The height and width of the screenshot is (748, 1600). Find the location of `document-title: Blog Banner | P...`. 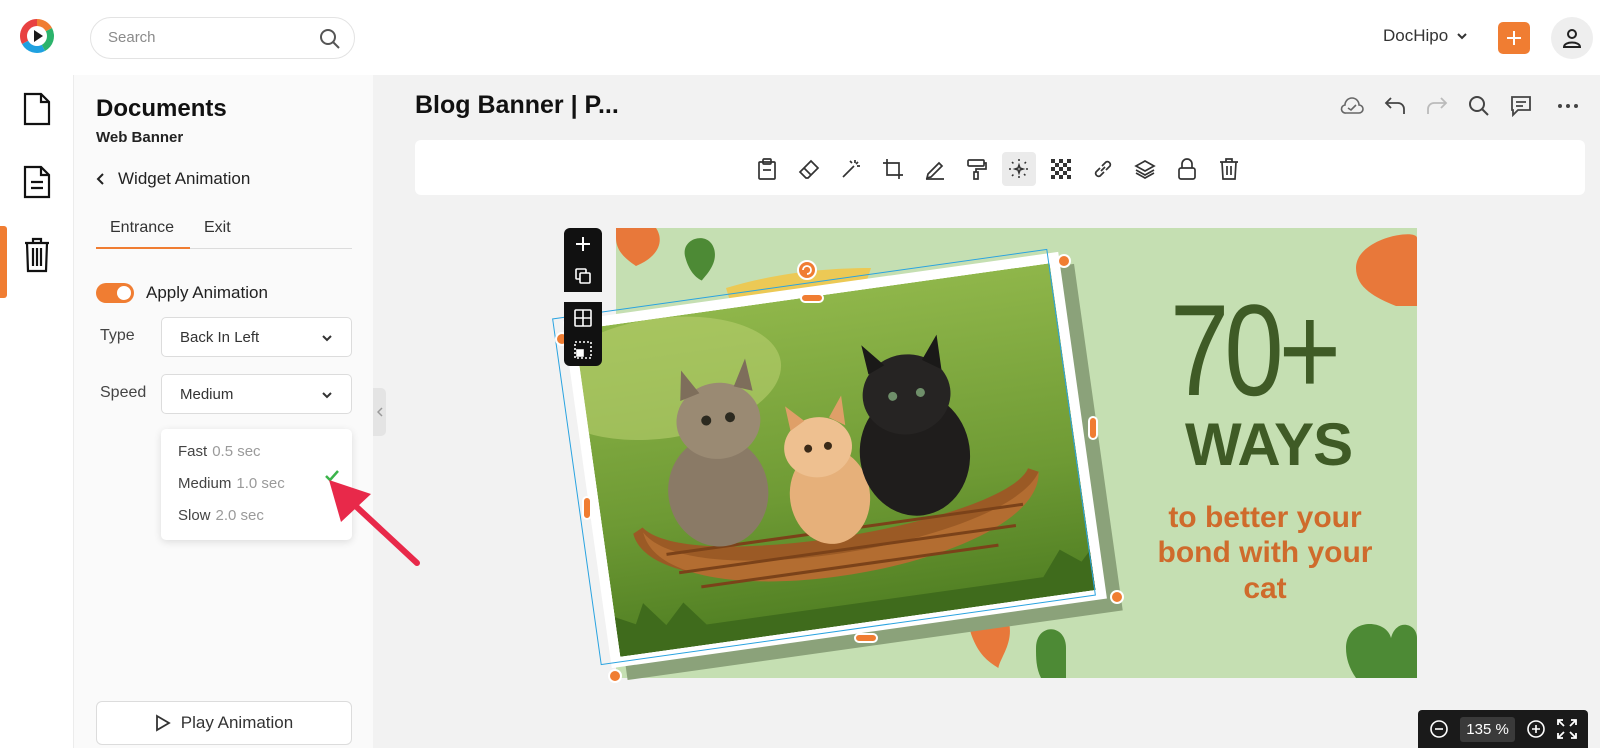

document-title: Blog Banner | P... is located at coordinates (517, 105).